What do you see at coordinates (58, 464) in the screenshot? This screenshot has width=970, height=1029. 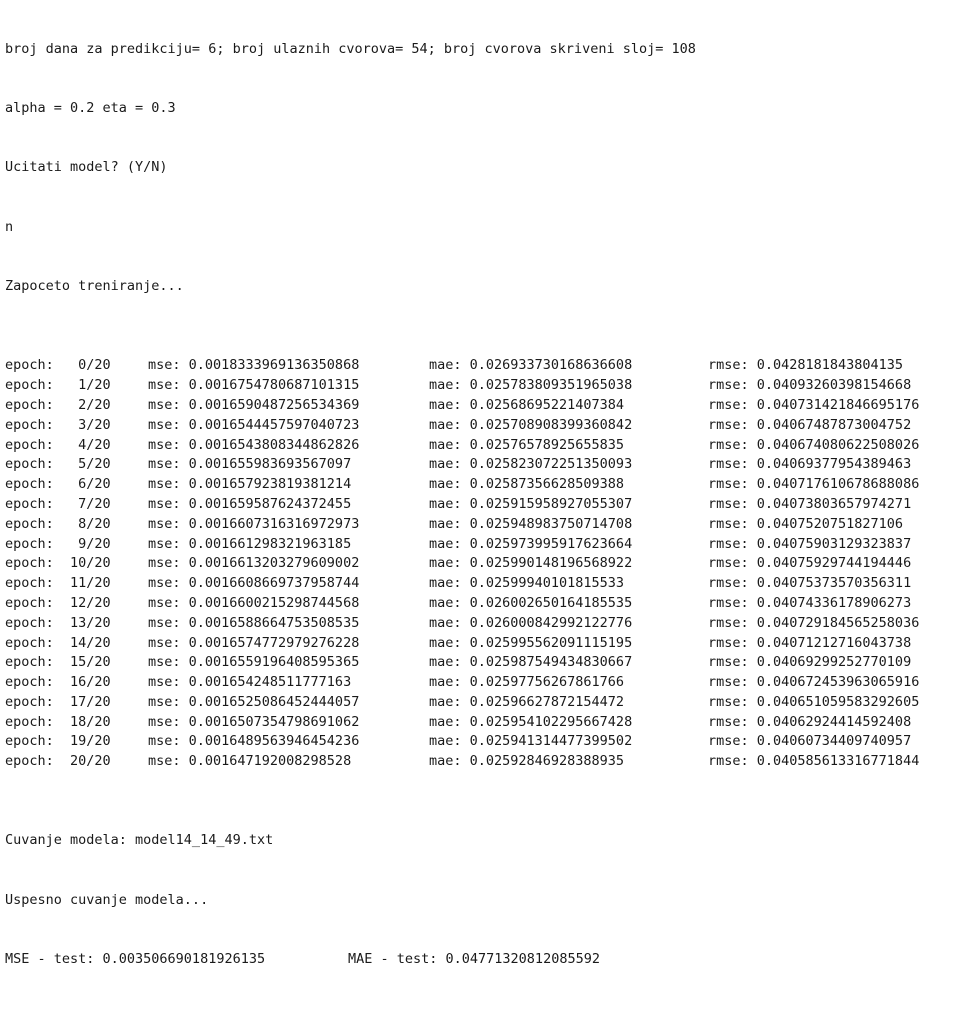 I see `epoch-label: epoch: 5/20` at bounding box center [58, 464].